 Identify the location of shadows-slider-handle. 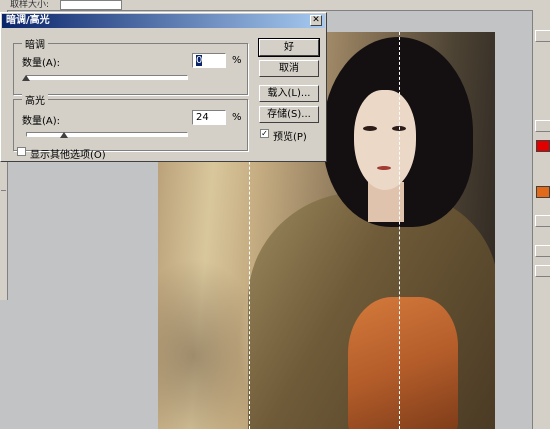
(26, 78).